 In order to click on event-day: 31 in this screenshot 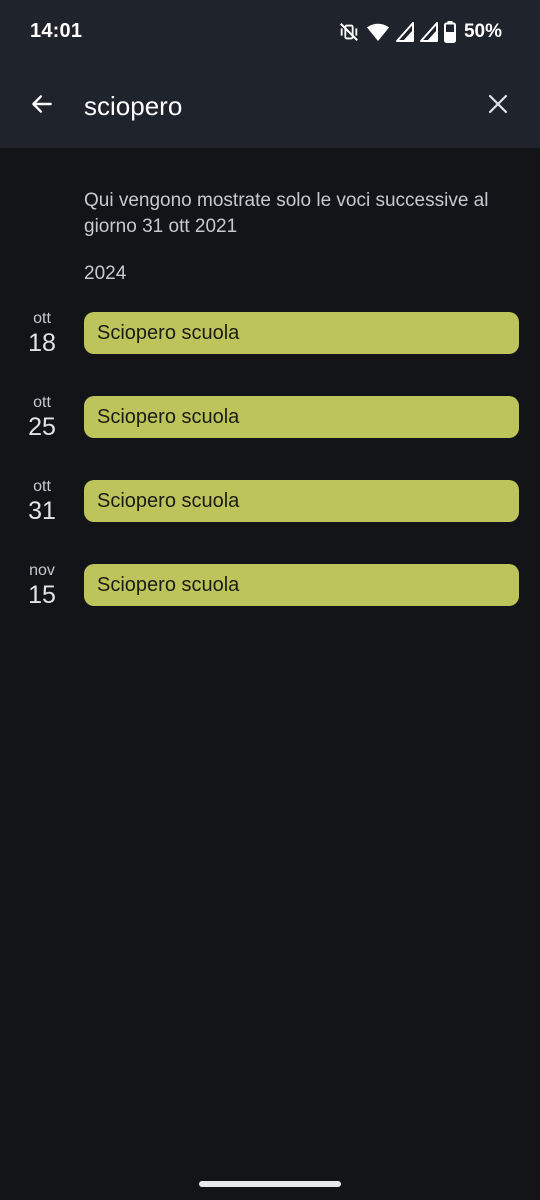, I will do `click(42, 511)`.